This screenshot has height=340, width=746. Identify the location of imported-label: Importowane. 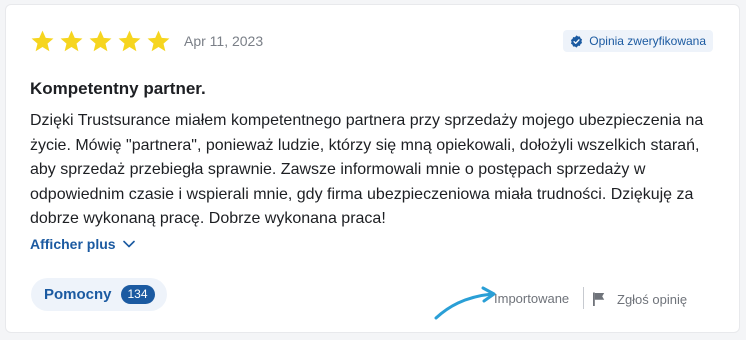
(532, 298).